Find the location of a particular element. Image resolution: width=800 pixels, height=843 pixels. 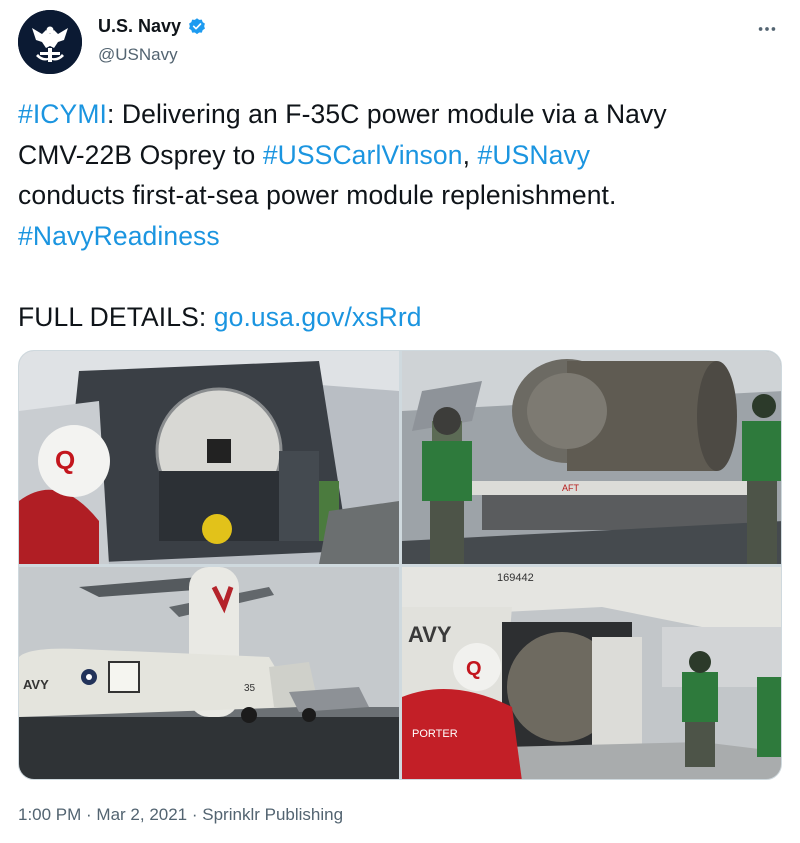

photo-module-unloading: 169442 AVY PORTER Q is located at coordinates (591, 673).